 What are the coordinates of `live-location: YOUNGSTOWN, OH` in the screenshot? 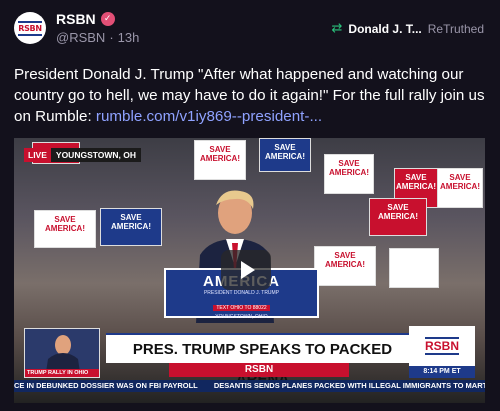 It's located at (96, 155).